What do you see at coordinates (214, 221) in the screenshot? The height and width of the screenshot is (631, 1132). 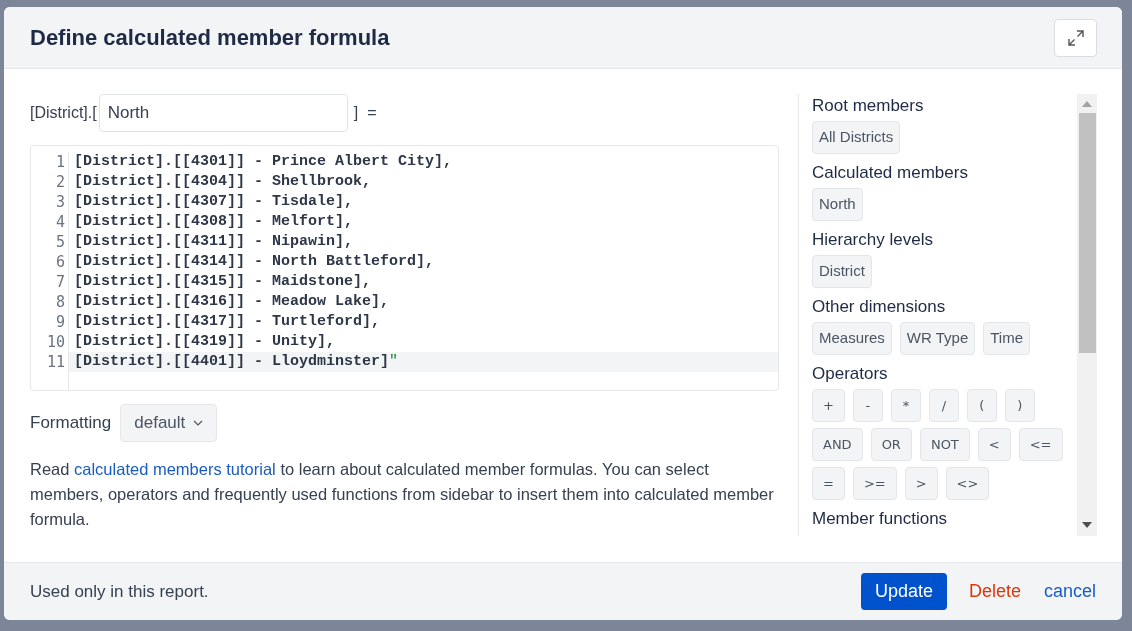 I see `code-line: [District].[[4308]] - Melfort],` at bounding box center [214, 221].